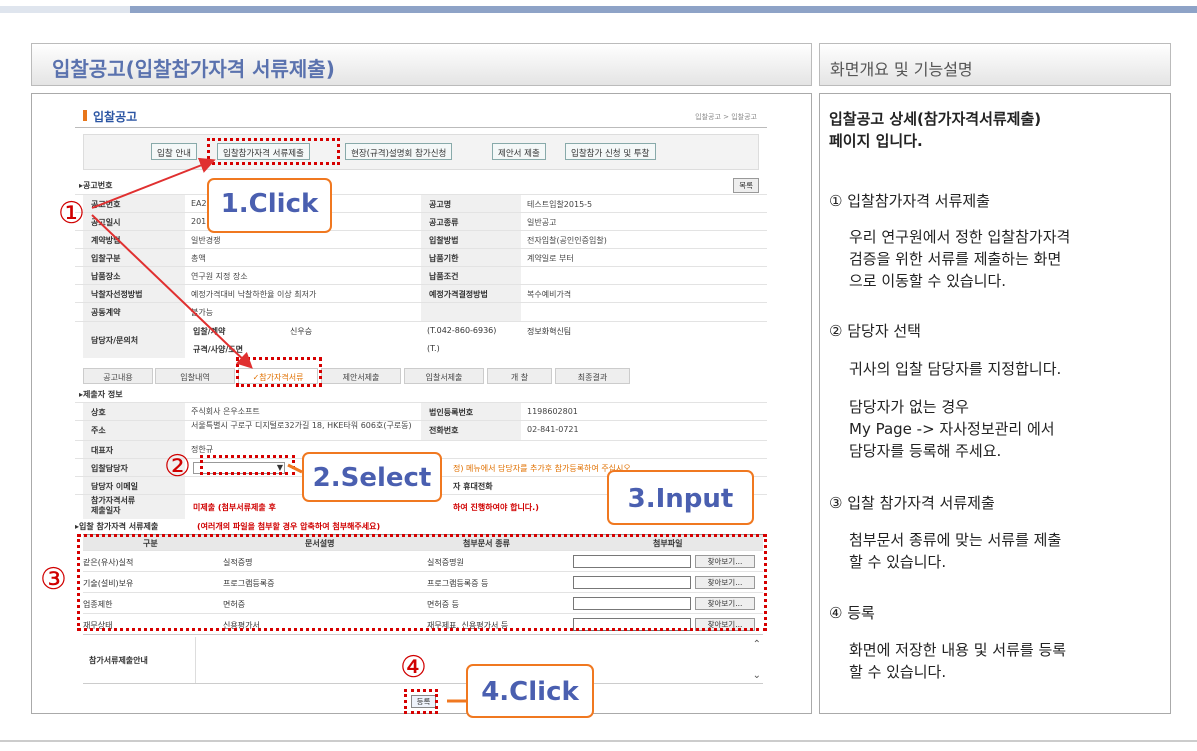  Describe the element at coordinates (269, 205) in the screenshot. I see `callout-1: 1.Click` at that location.